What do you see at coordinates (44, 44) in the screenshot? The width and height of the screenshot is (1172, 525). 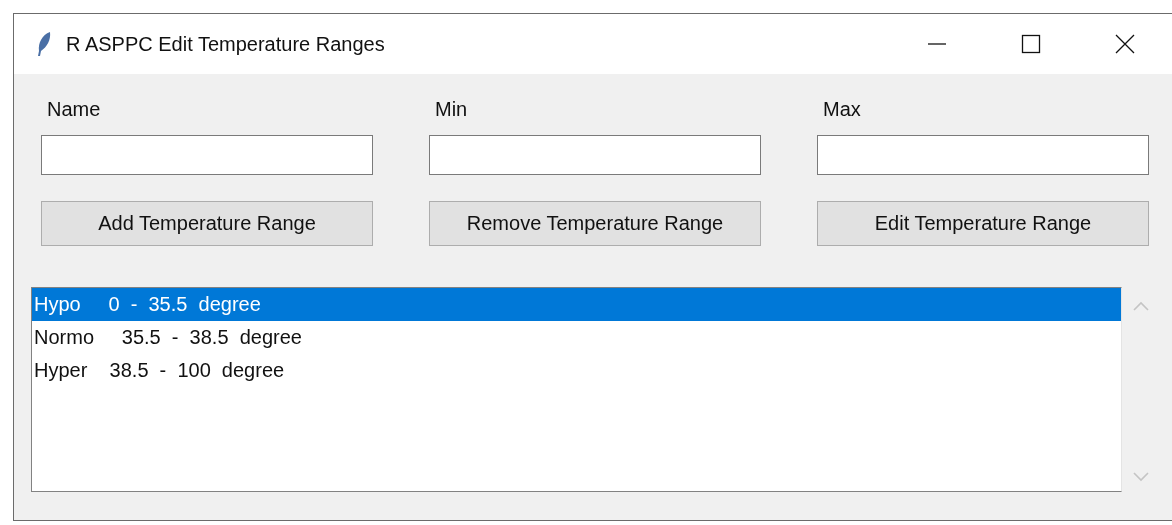 I see `feather-icon` at bounding box center [44, 44].